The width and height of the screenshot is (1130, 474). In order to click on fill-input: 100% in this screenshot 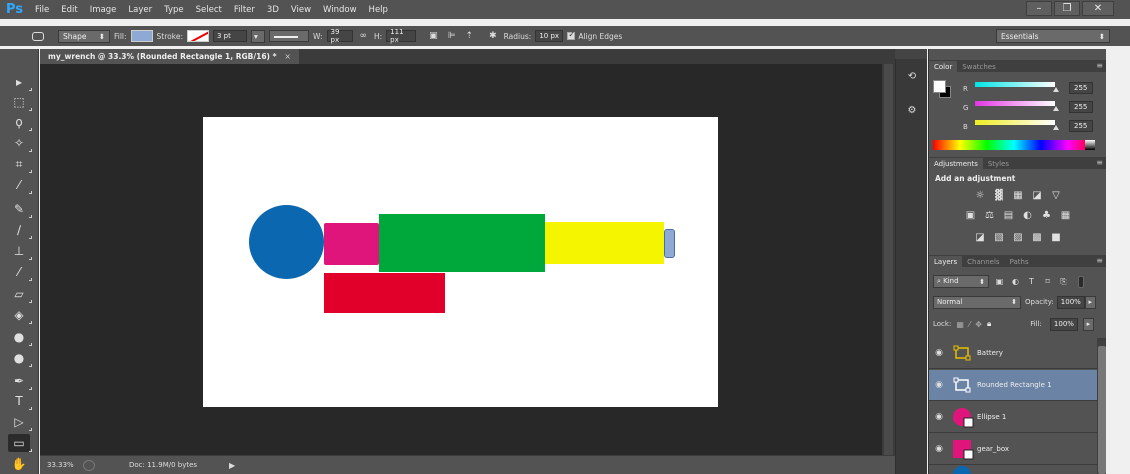, I will do `click(1063, 324)`.